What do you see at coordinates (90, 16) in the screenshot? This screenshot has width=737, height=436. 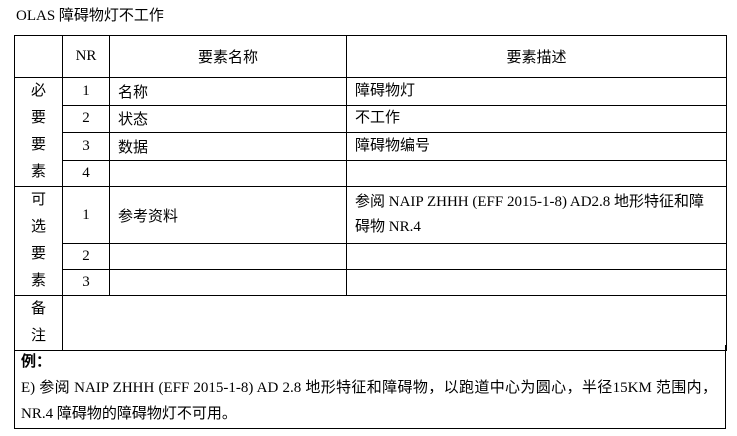 I see `document-title: OLAS 障碍物灯不工作` at bounding box center [90, 16].